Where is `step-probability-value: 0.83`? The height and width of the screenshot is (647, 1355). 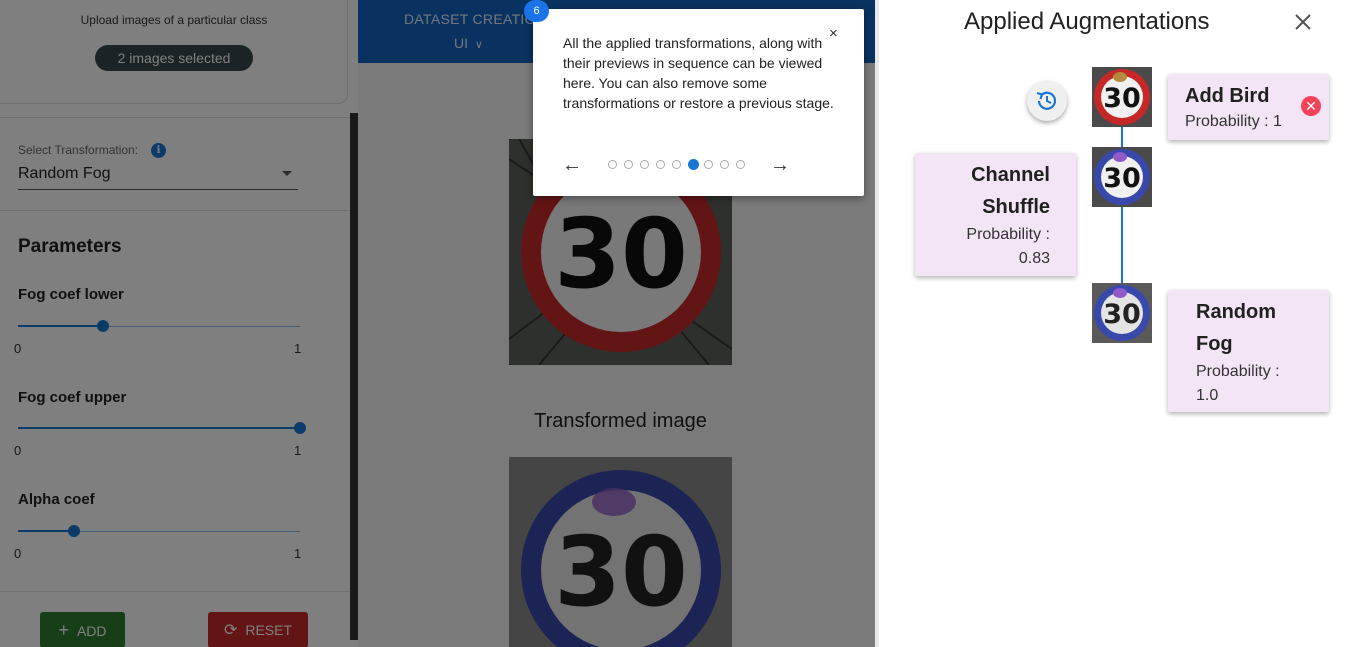 step-probability-value: 0.83 is located at coordinates (1034, 258).